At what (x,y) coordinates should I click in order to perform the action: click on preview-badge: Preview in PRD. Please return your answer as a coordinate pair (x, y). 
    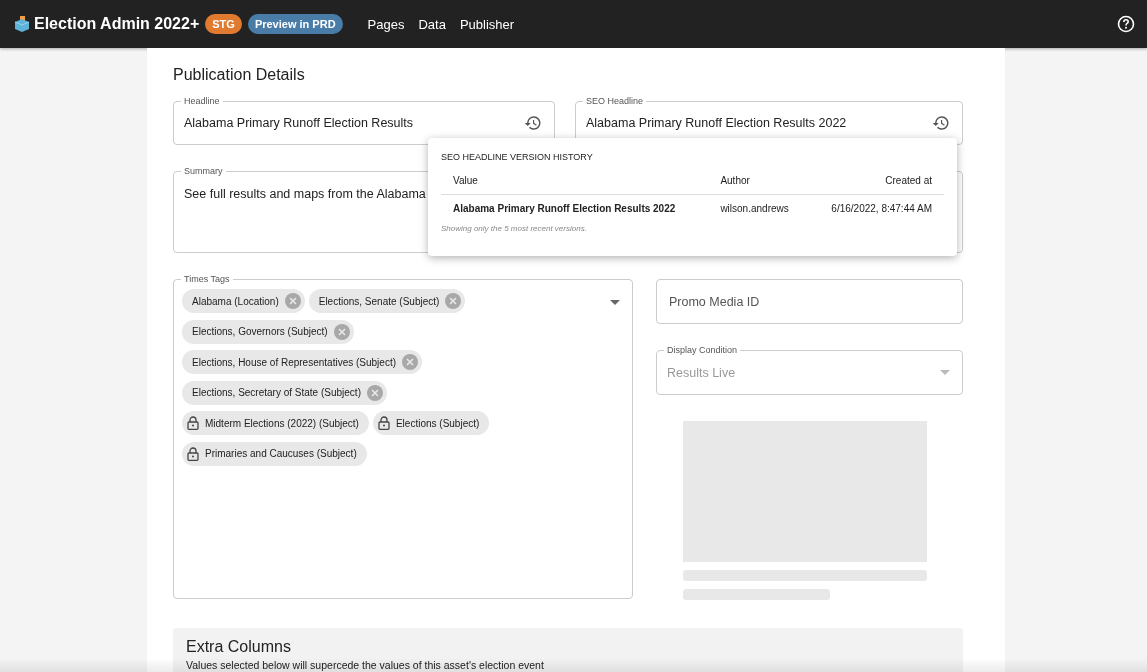
    Looking at the image, I should click on (295, 24).